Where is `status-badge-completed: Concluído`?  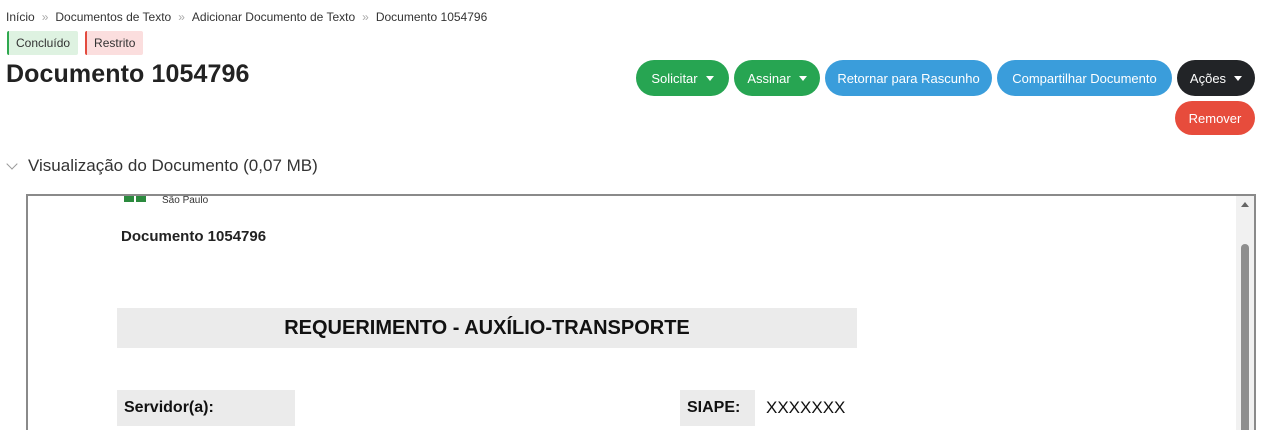
status-badge-completed: Concluído is located at coordinates (43, 43).